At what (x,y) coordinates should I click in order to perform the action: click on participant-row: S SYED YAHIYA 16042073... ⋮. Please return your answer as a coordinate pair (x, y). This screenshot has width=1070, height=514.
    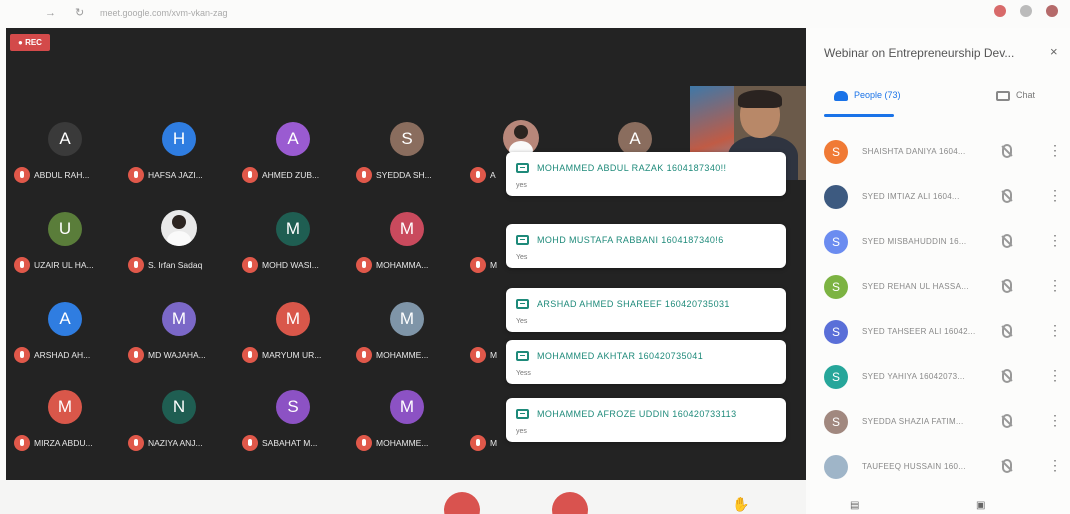
    Looking at the image, I should click on (944, 378).